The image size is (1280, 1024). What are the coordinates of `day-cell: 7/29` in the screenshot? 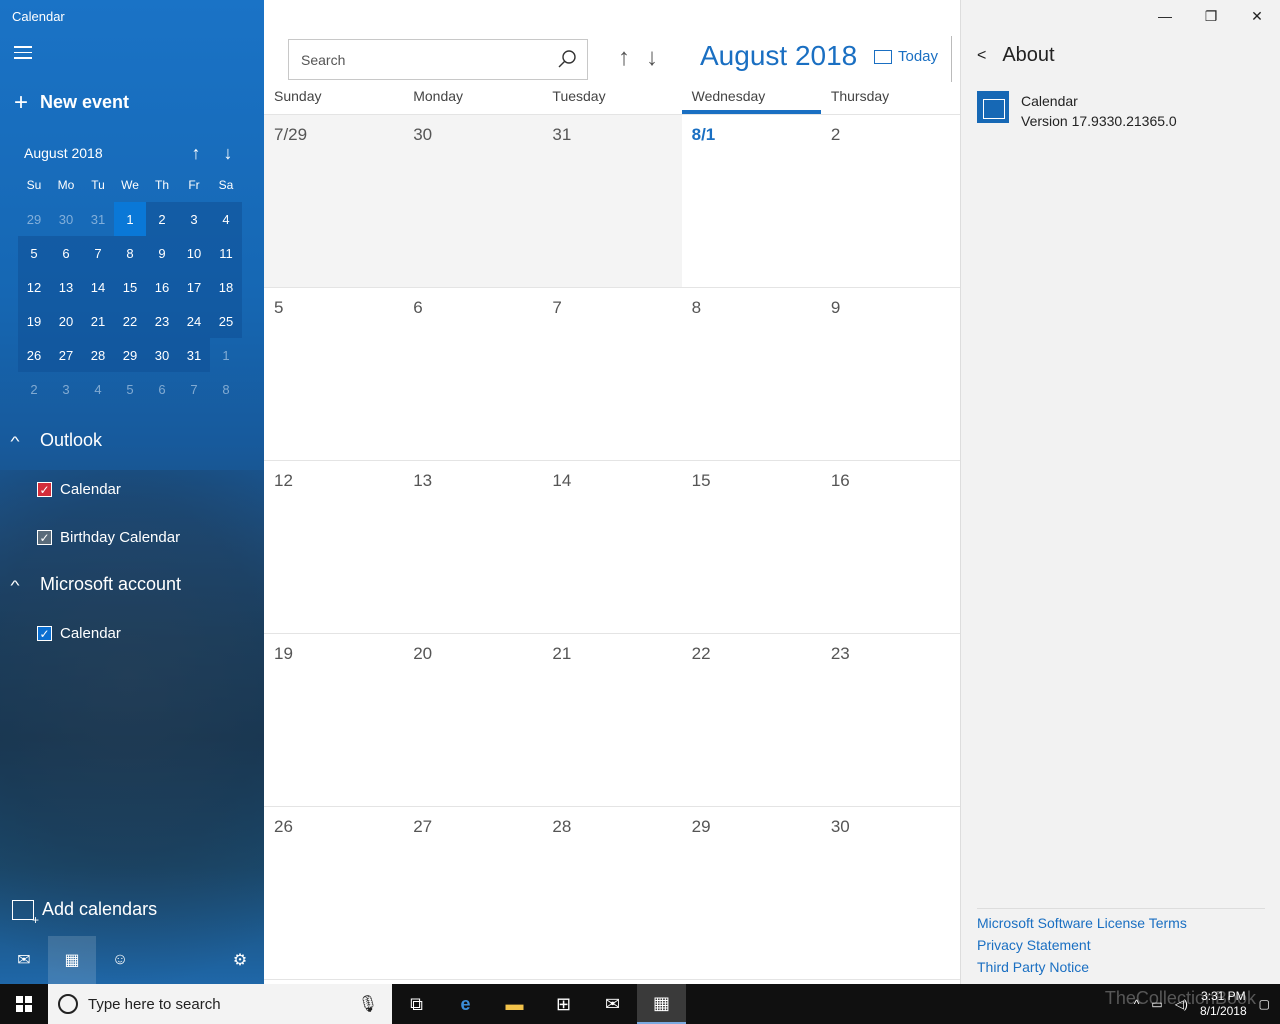 It's located at (334, 201).